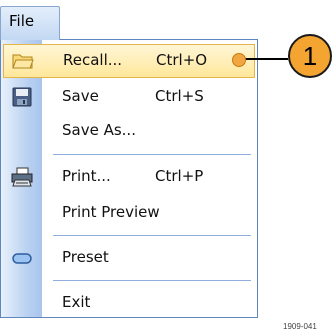 The height and width of the screenshot is (335, 334). Describe the element at coordinates (179, 176) in the screenshot. I see `menu-item-shortcut: Ctrl+P` at that location.